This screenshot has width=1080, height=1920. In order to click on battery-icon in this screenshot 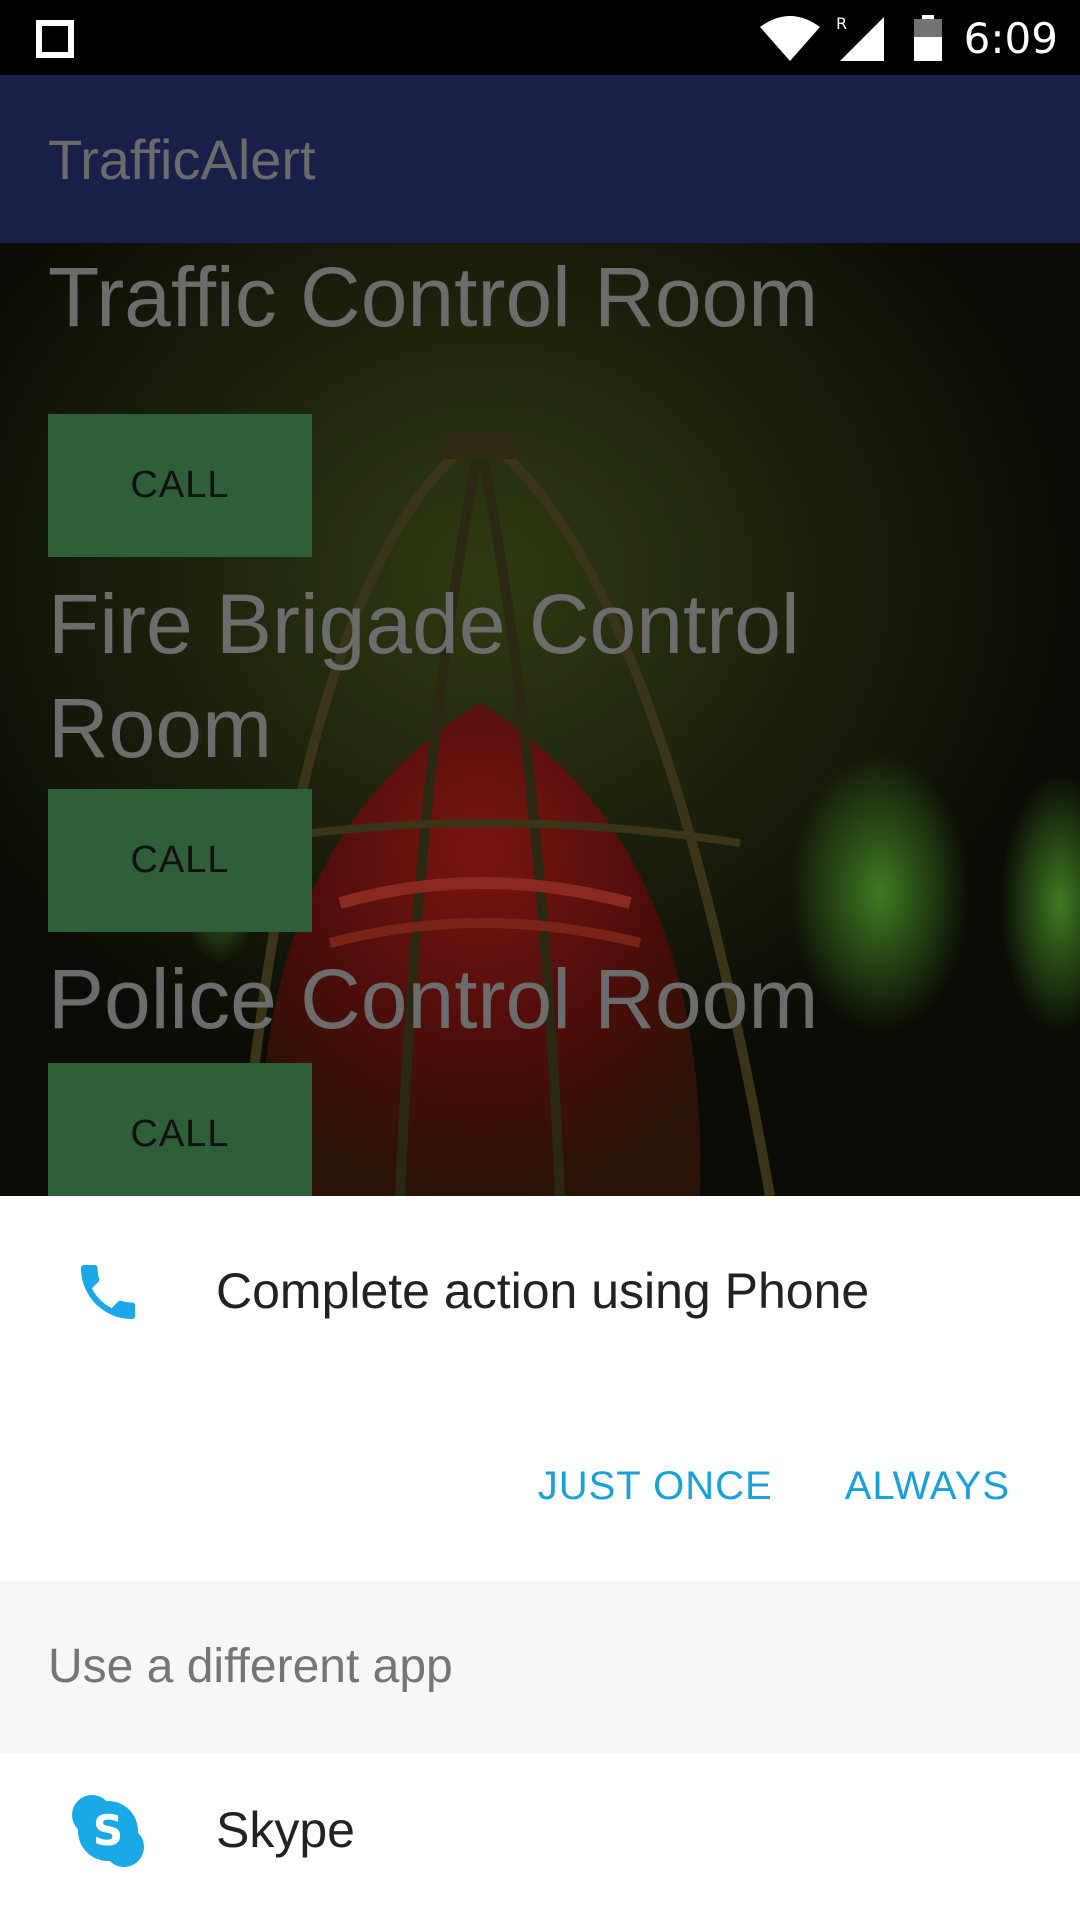, I will do `click(927, 38)`.